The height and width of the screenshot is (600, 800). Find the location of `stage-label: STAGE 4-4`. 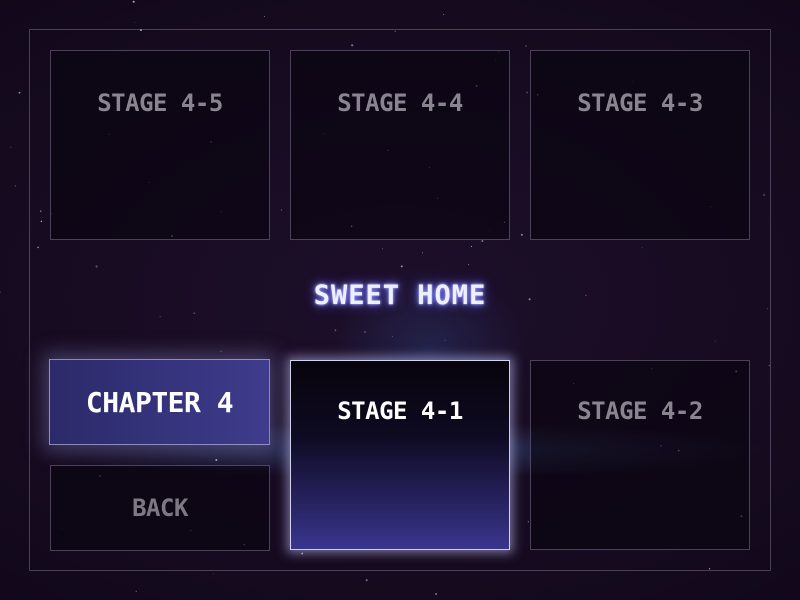

stage-label: STAGE 4-4 is located at coordinates (400, 103).